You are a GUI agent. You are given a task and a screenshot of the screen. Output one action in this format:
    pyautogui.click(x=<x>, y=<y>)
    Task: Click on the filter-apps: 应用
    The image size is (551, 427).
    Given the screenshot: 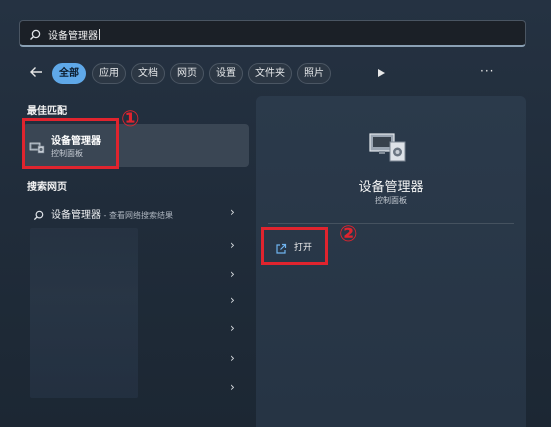 What is the action you would take?
    pyautogui.click(x=109, y=73)
    